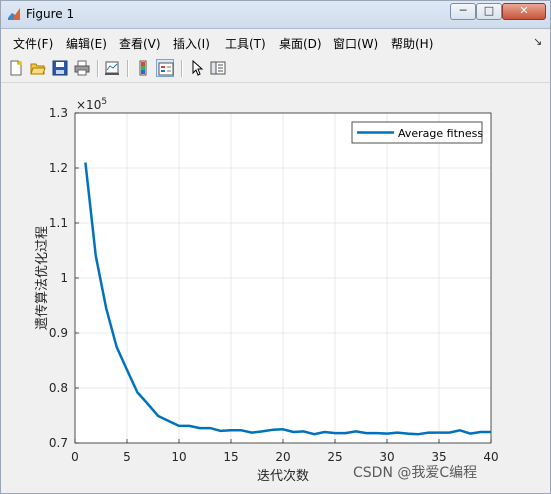 This screenshot has width=551, height=494. What do you see at coordinates (86, 43) in the screenshot?
I see `menu-edit: 编辑(E)` at bounding box center [86, 43].